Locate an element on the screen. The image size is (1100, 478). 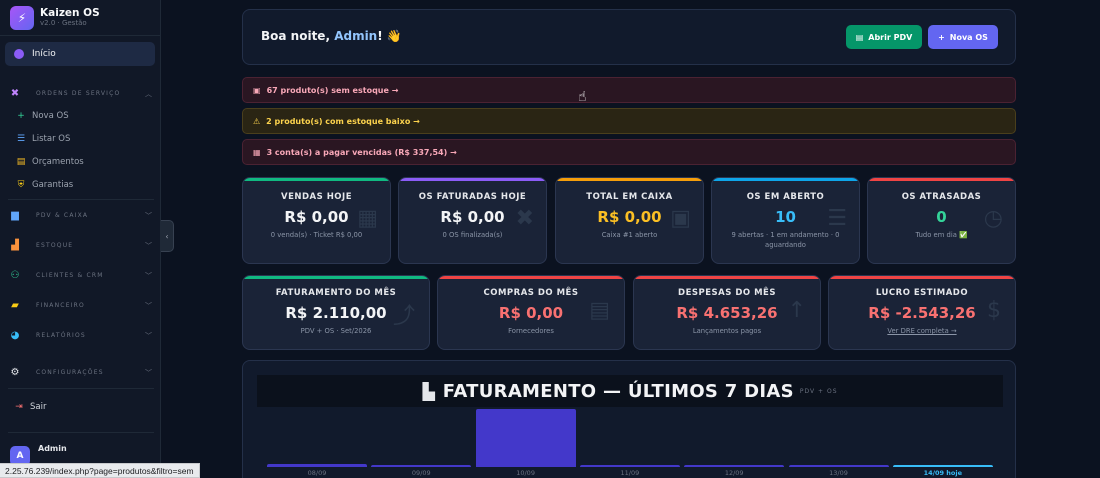
card-watermark-icon: ☰ is located at coordinates (837, 218).